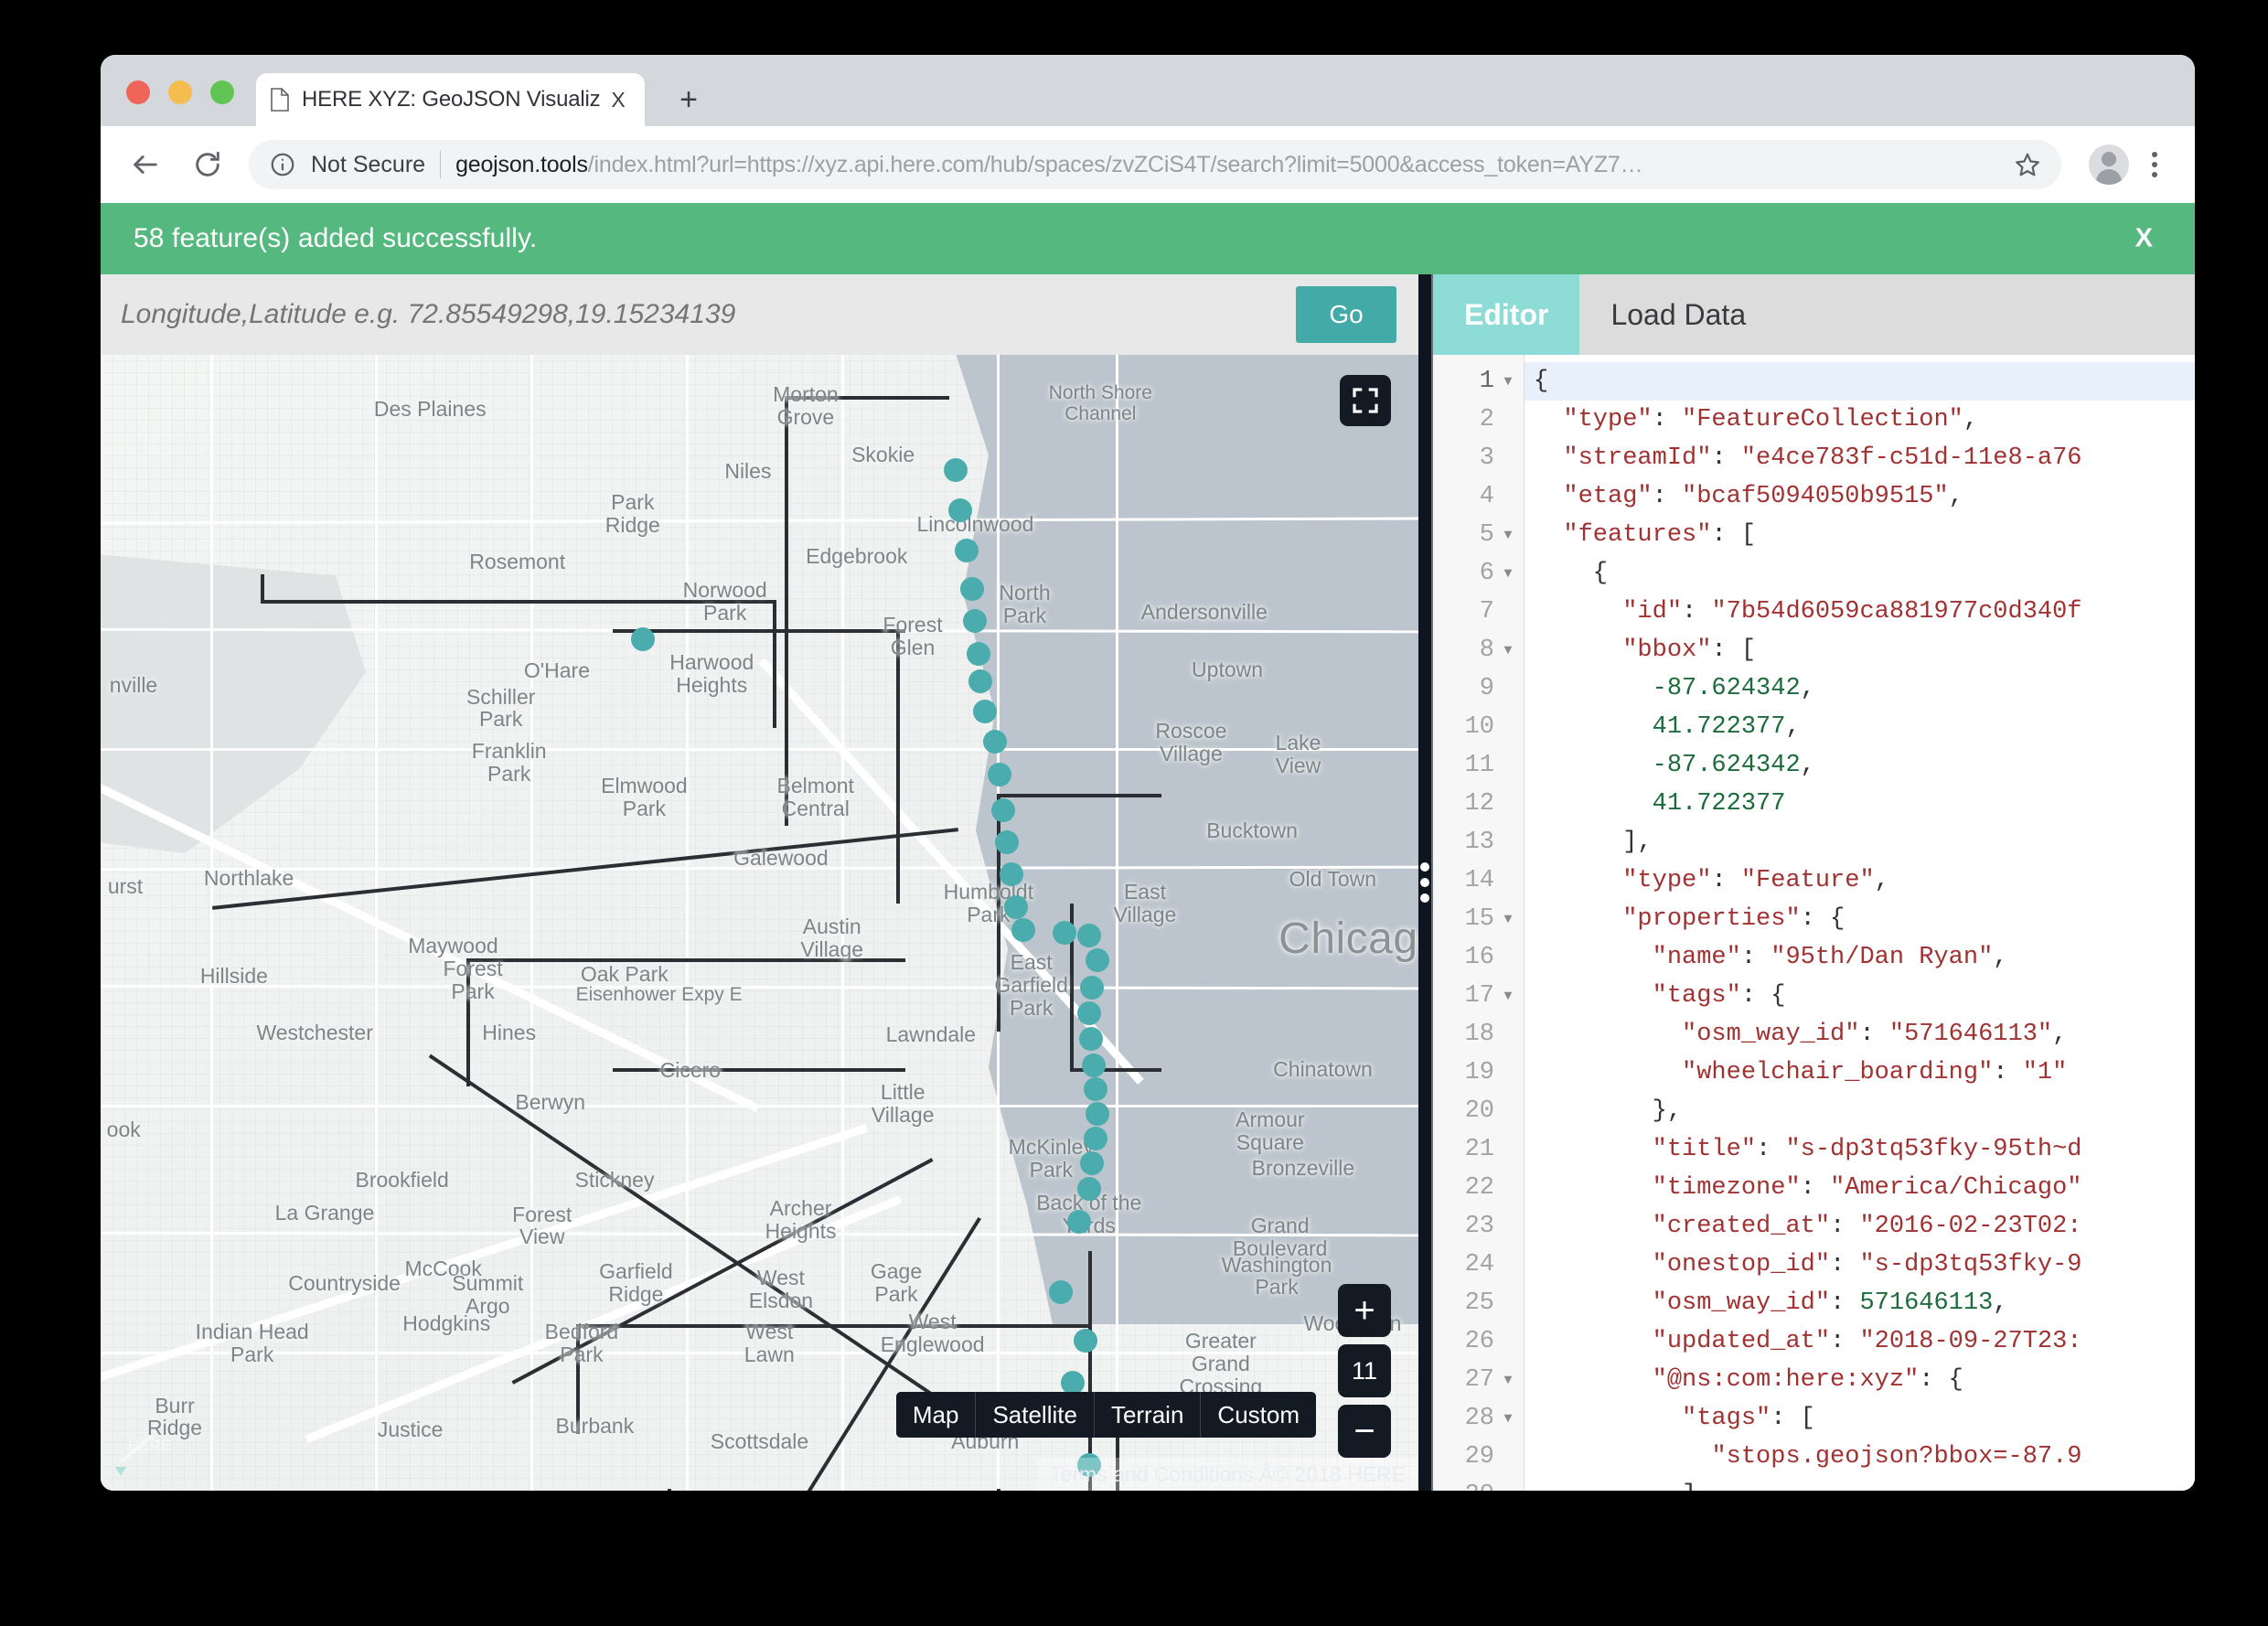  Describe the element at coordinates (1364, 1431) in the screenshot. I see `zoom-out-button: −` at that location.